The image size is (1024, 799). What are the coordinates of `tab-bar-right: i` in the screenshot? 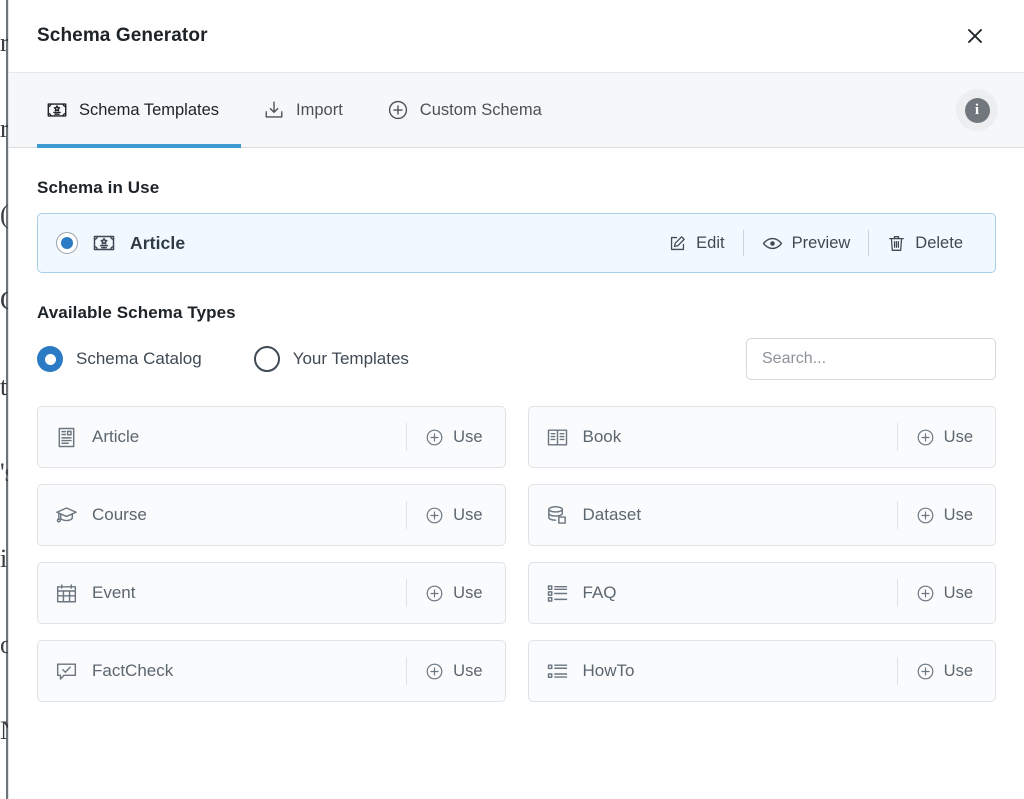 It's located at (977, 110).